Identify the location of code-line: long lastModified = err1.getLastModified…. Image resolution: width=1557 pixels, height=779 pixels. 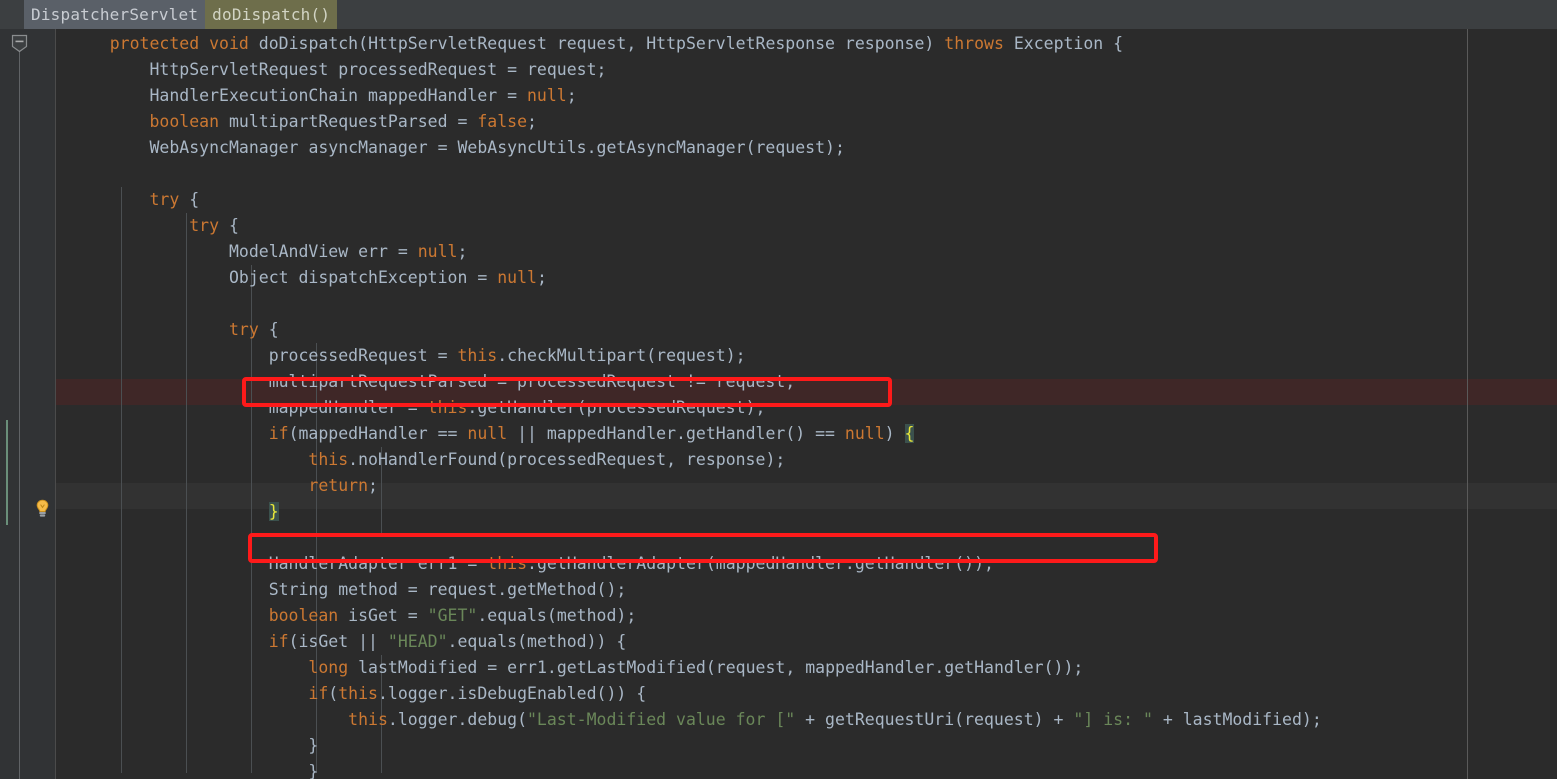
(696, 667).